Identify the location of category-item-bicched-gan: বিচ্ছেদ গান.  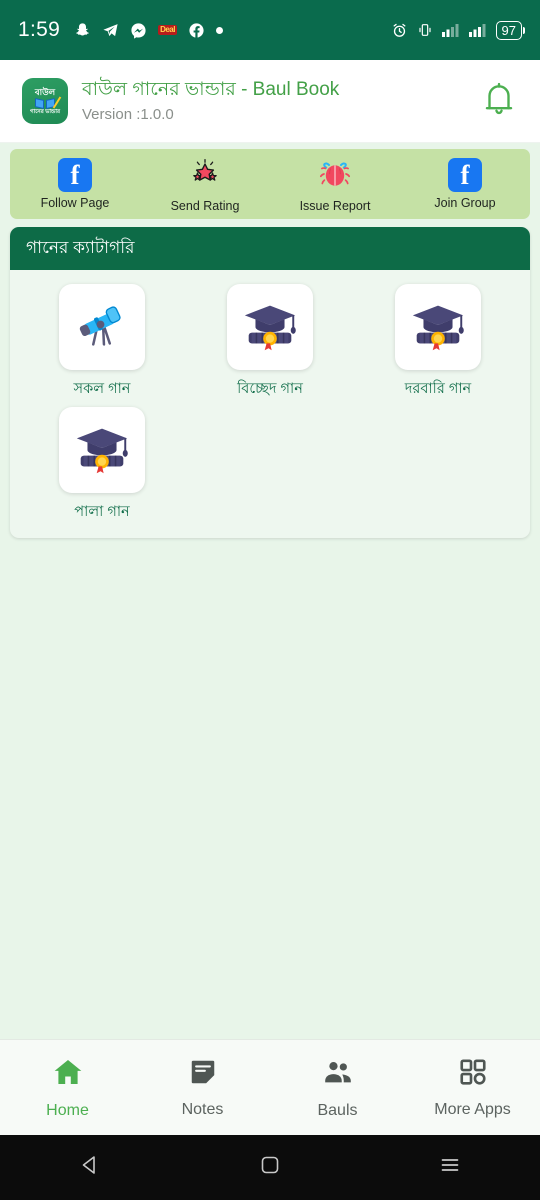
(270, 341).